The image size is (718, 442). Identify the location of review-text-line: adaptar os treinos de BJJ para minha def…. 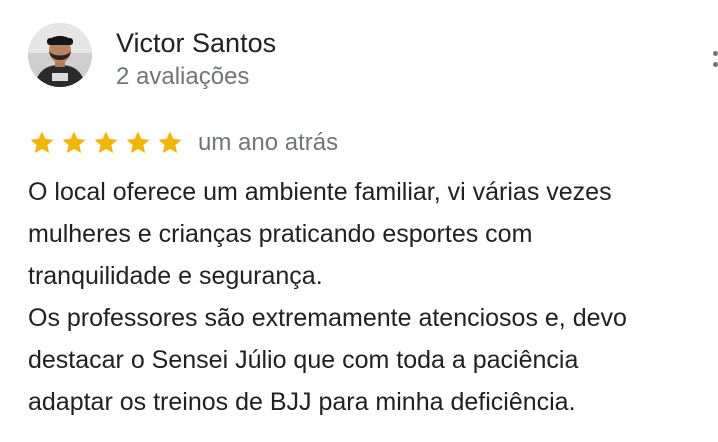
(302, 402).